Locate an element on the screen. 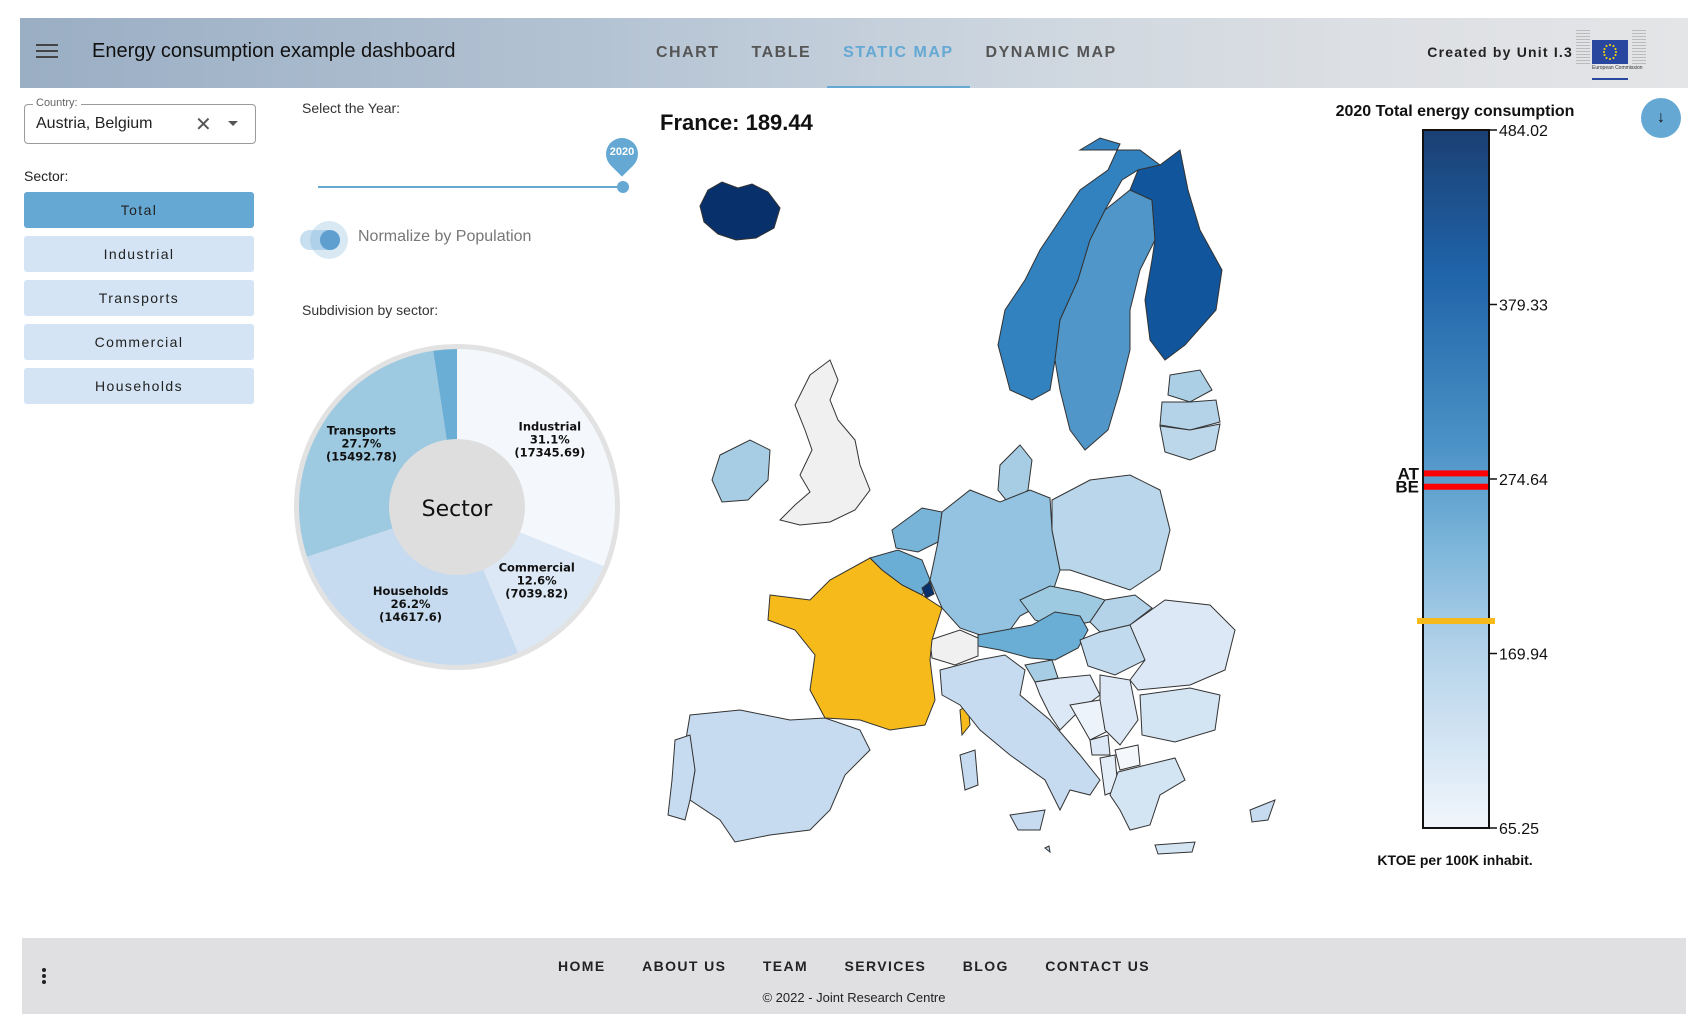 Image resolution: width=1698 pixels, height=1026 pixels. footer-link-blog: BLOG is located at coordinates (986, 966).